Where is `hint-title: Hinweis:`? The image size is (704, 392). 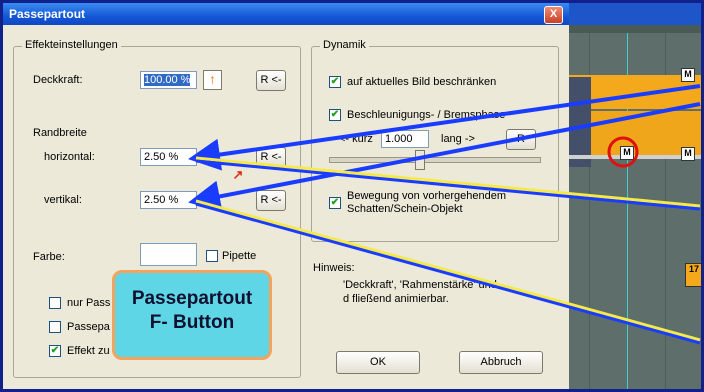 hint-title: Hinweis: is located at coordinates (334, 268).